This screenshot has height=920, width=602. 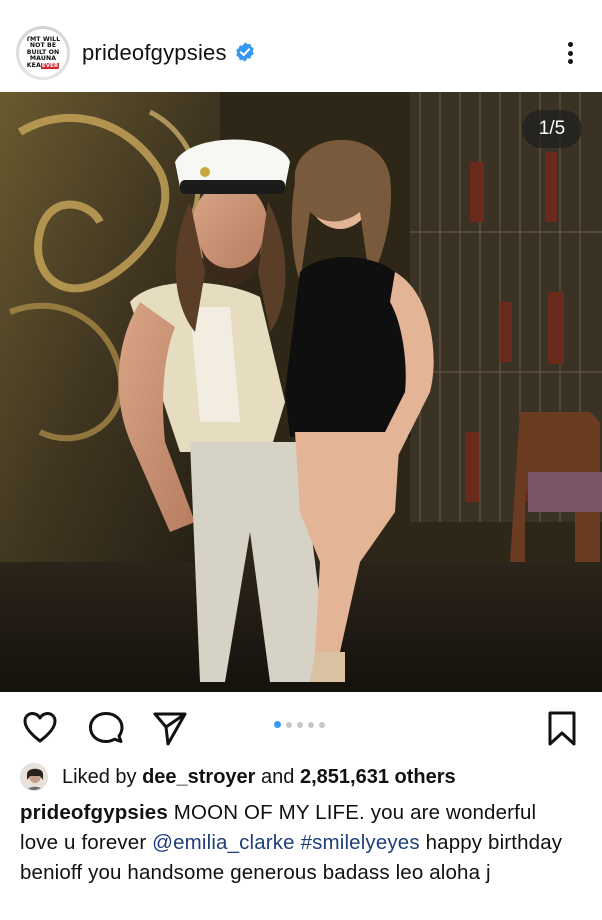 What do you see at coordinates (223, 842) in the screenshot?
I see `caption-mention-link: @emilia_clarke` at bounding box center [223, 842].